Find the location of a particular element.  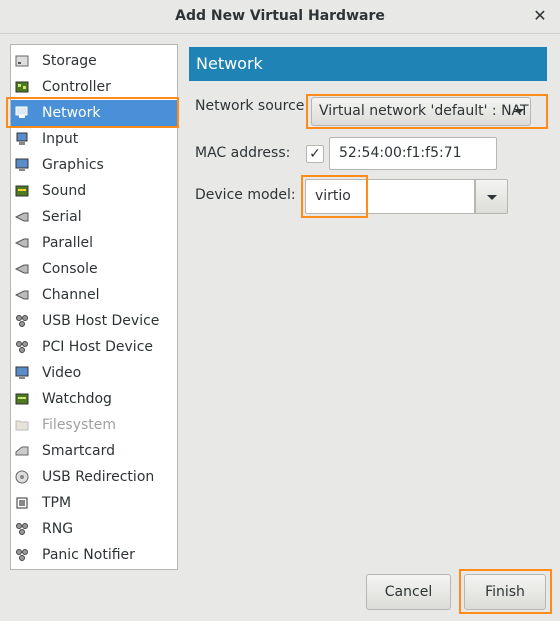

sidebar-item-label: Storage is located at coordinates (69, 61).